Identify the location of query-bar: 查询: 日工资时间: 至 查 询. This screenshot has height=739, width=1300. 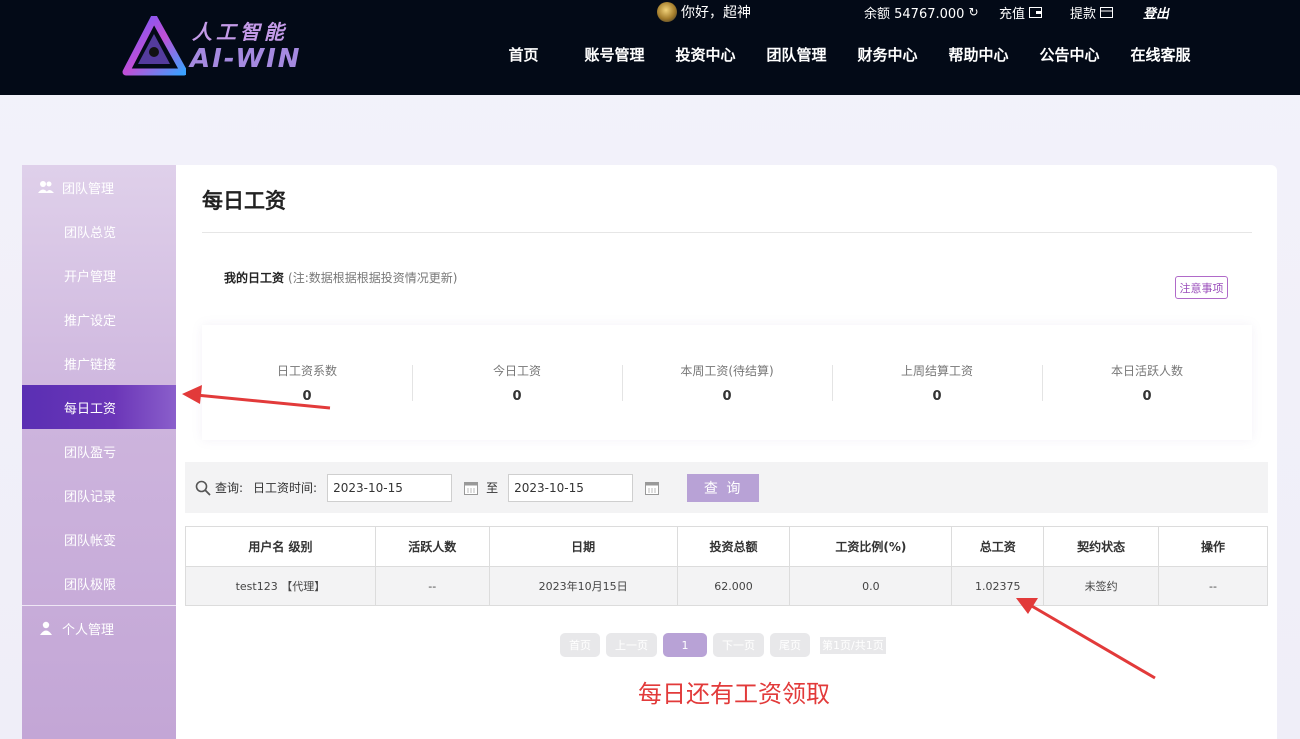
(726, 487).